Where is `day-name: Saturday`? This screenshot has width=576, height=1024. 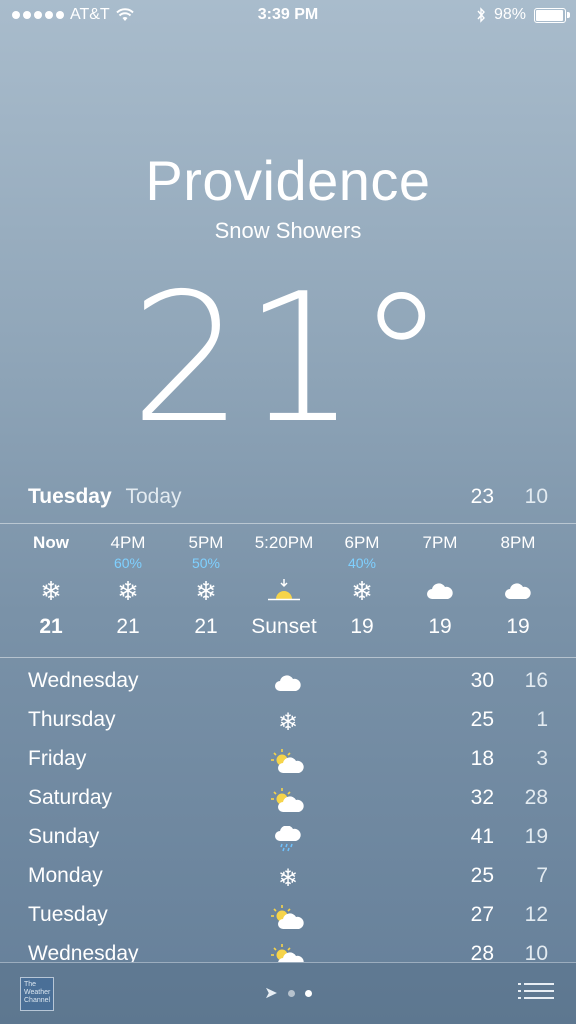
day-name: Saturday is located at coordinates (70, 797).